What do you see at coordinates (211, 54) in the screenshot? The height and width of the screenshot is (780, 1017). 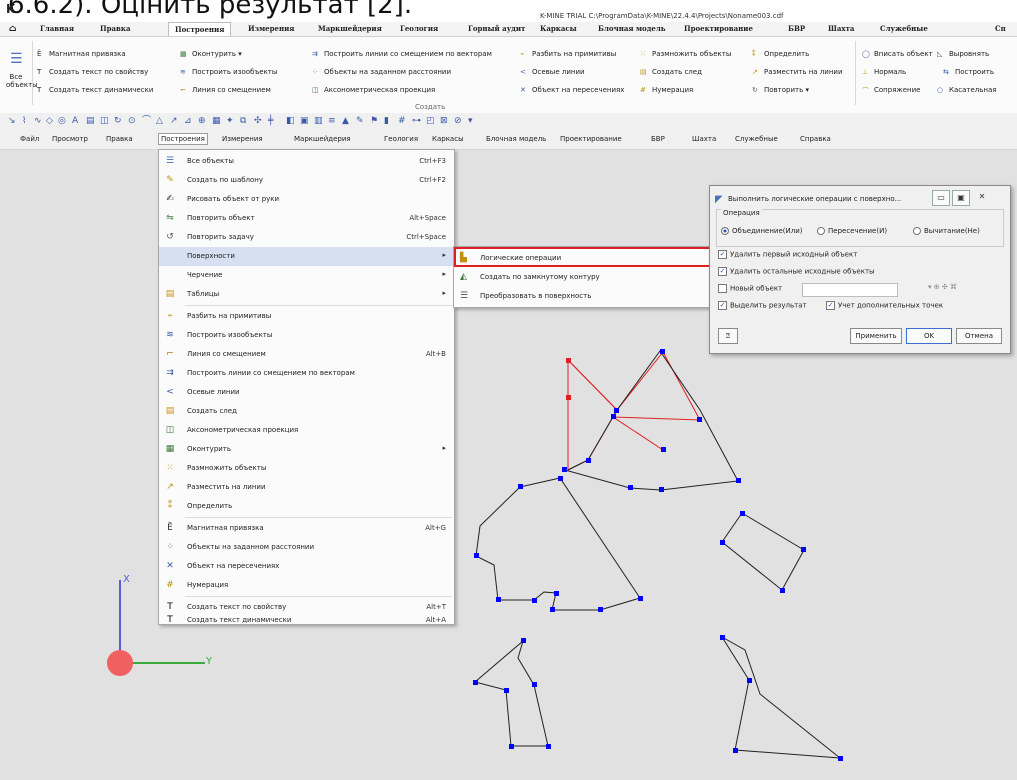 I see `contour-button: ▦ Оконтурить ▾` at bounding box center [211, 54].